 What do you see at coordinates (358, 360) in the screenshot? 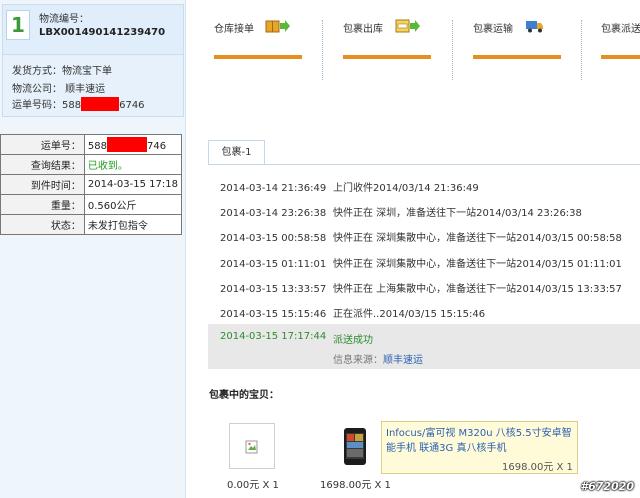
I see `info-source-label: 信息来源：` at bounding box center [358, 360].